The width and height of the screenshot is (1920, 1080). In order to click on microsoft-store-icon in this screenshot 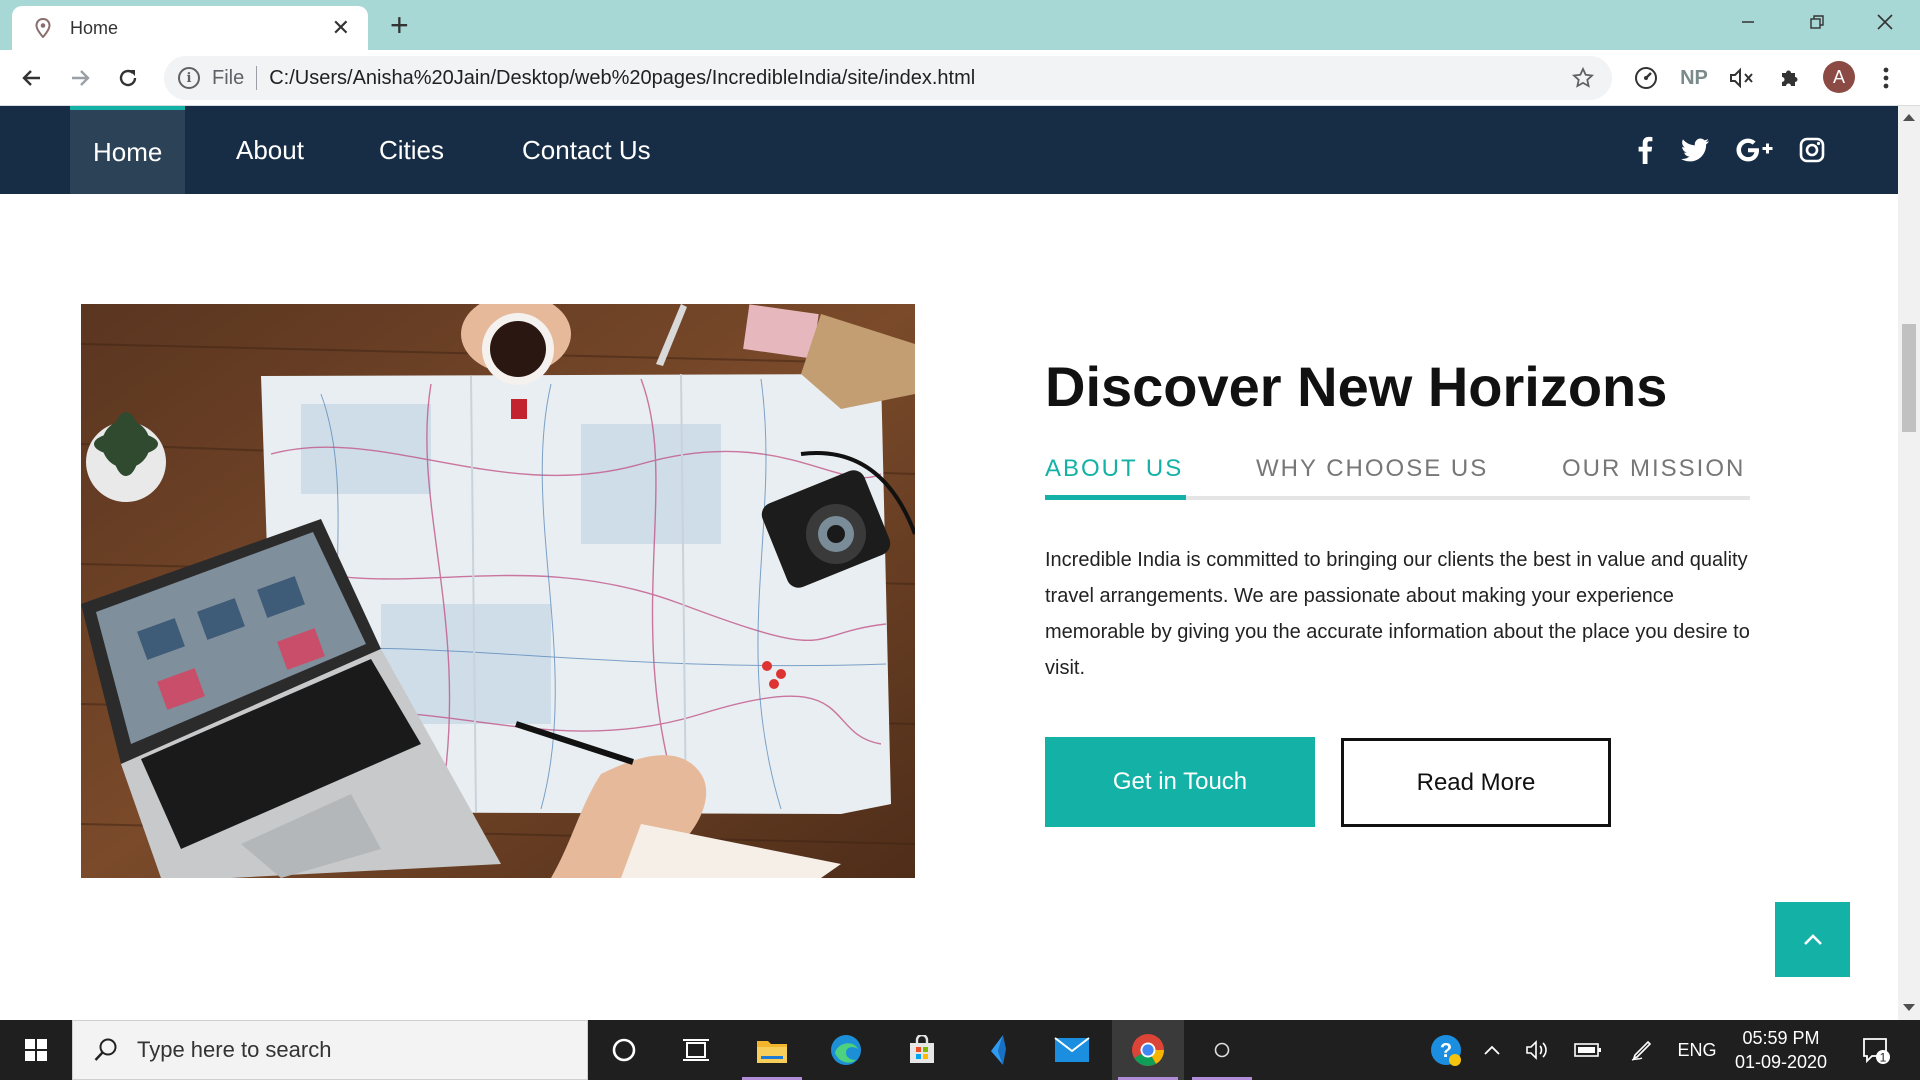, I will do `click(922, 1050)`.